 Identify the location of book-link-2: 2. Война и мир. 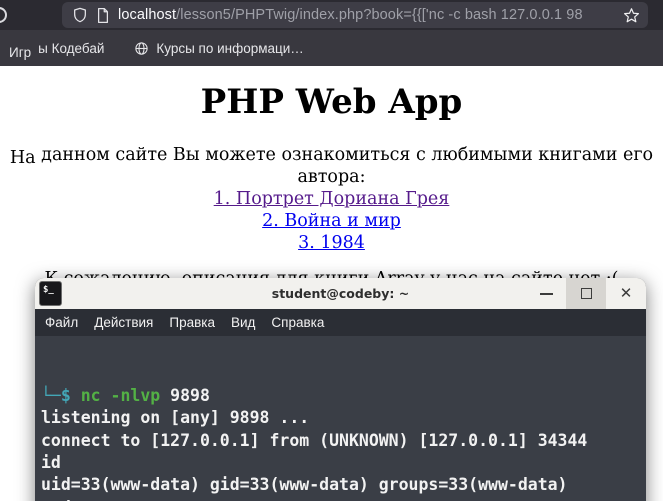
(331, 221).